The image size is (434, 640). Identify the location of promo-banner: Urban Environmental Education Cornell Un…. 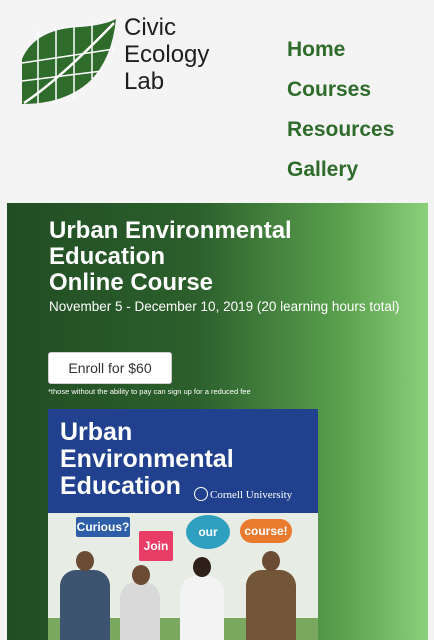
(183, 461).